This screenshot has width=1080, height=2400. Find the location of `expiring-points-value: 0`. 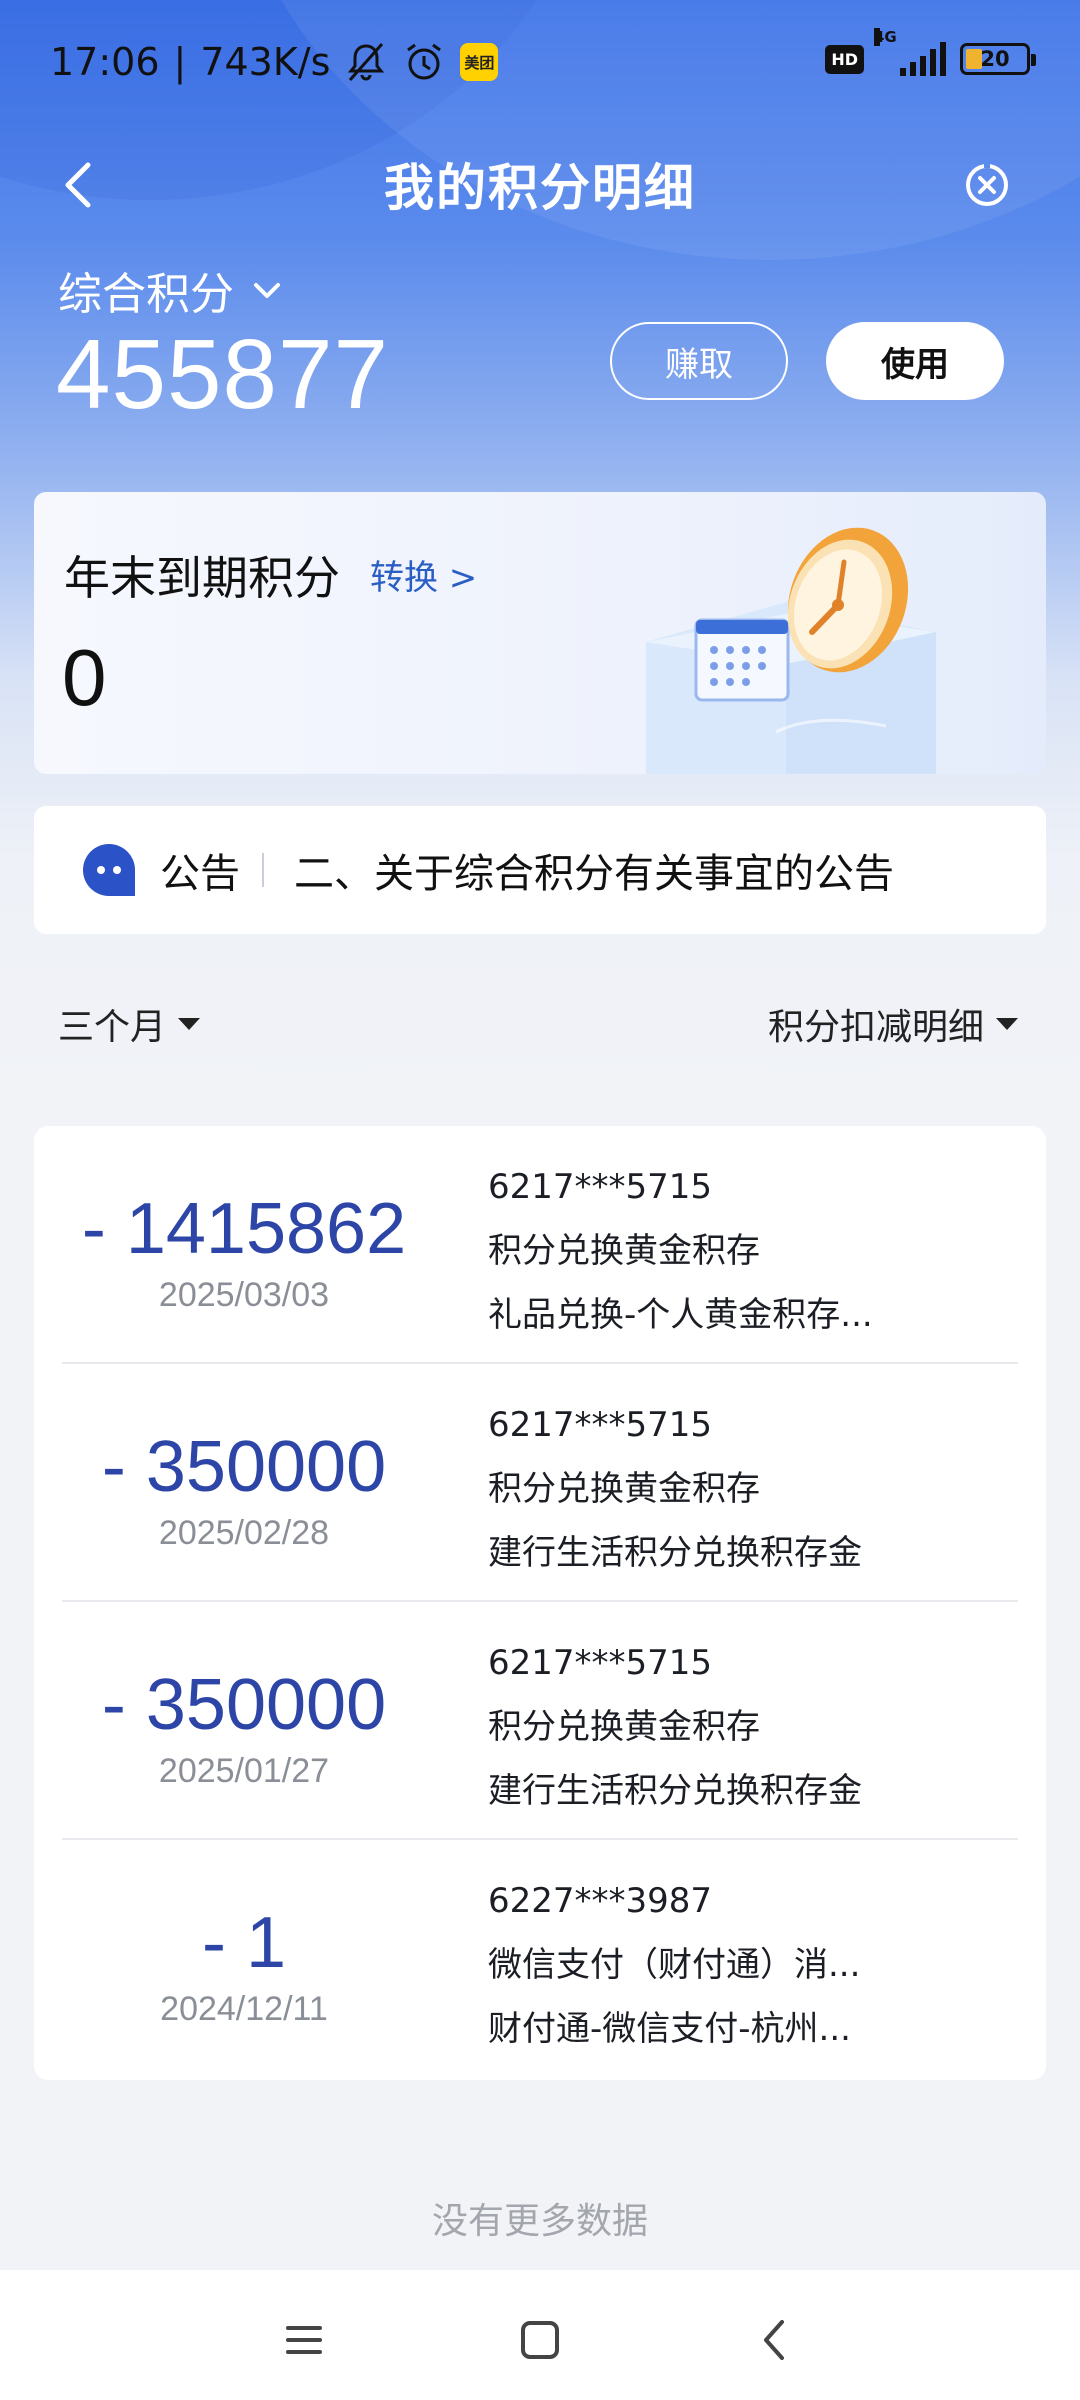

expiring-points-value: 0 is located at coordinates (84, 677).